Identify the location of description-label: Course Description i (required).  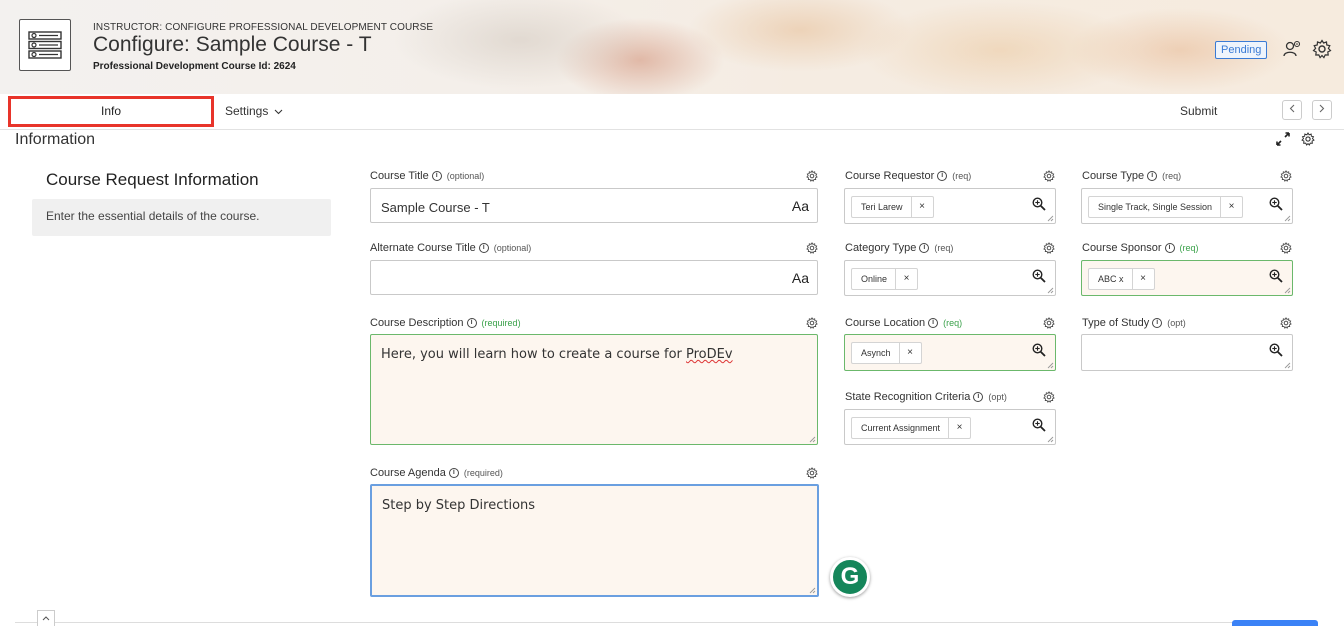
(445, 323).